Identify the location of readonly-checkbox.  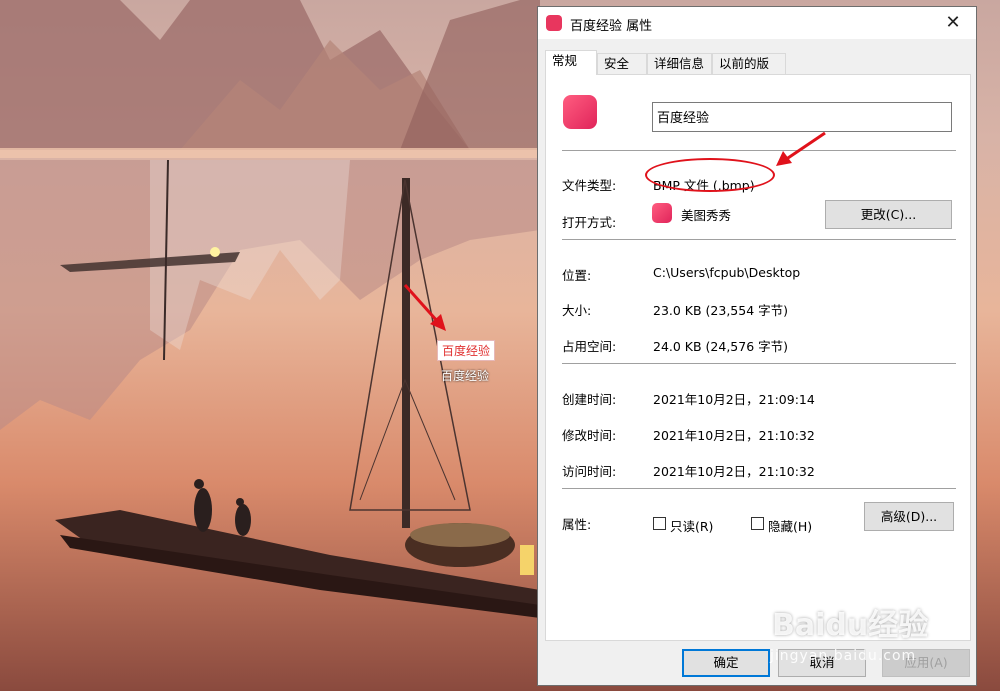
(659, 523).